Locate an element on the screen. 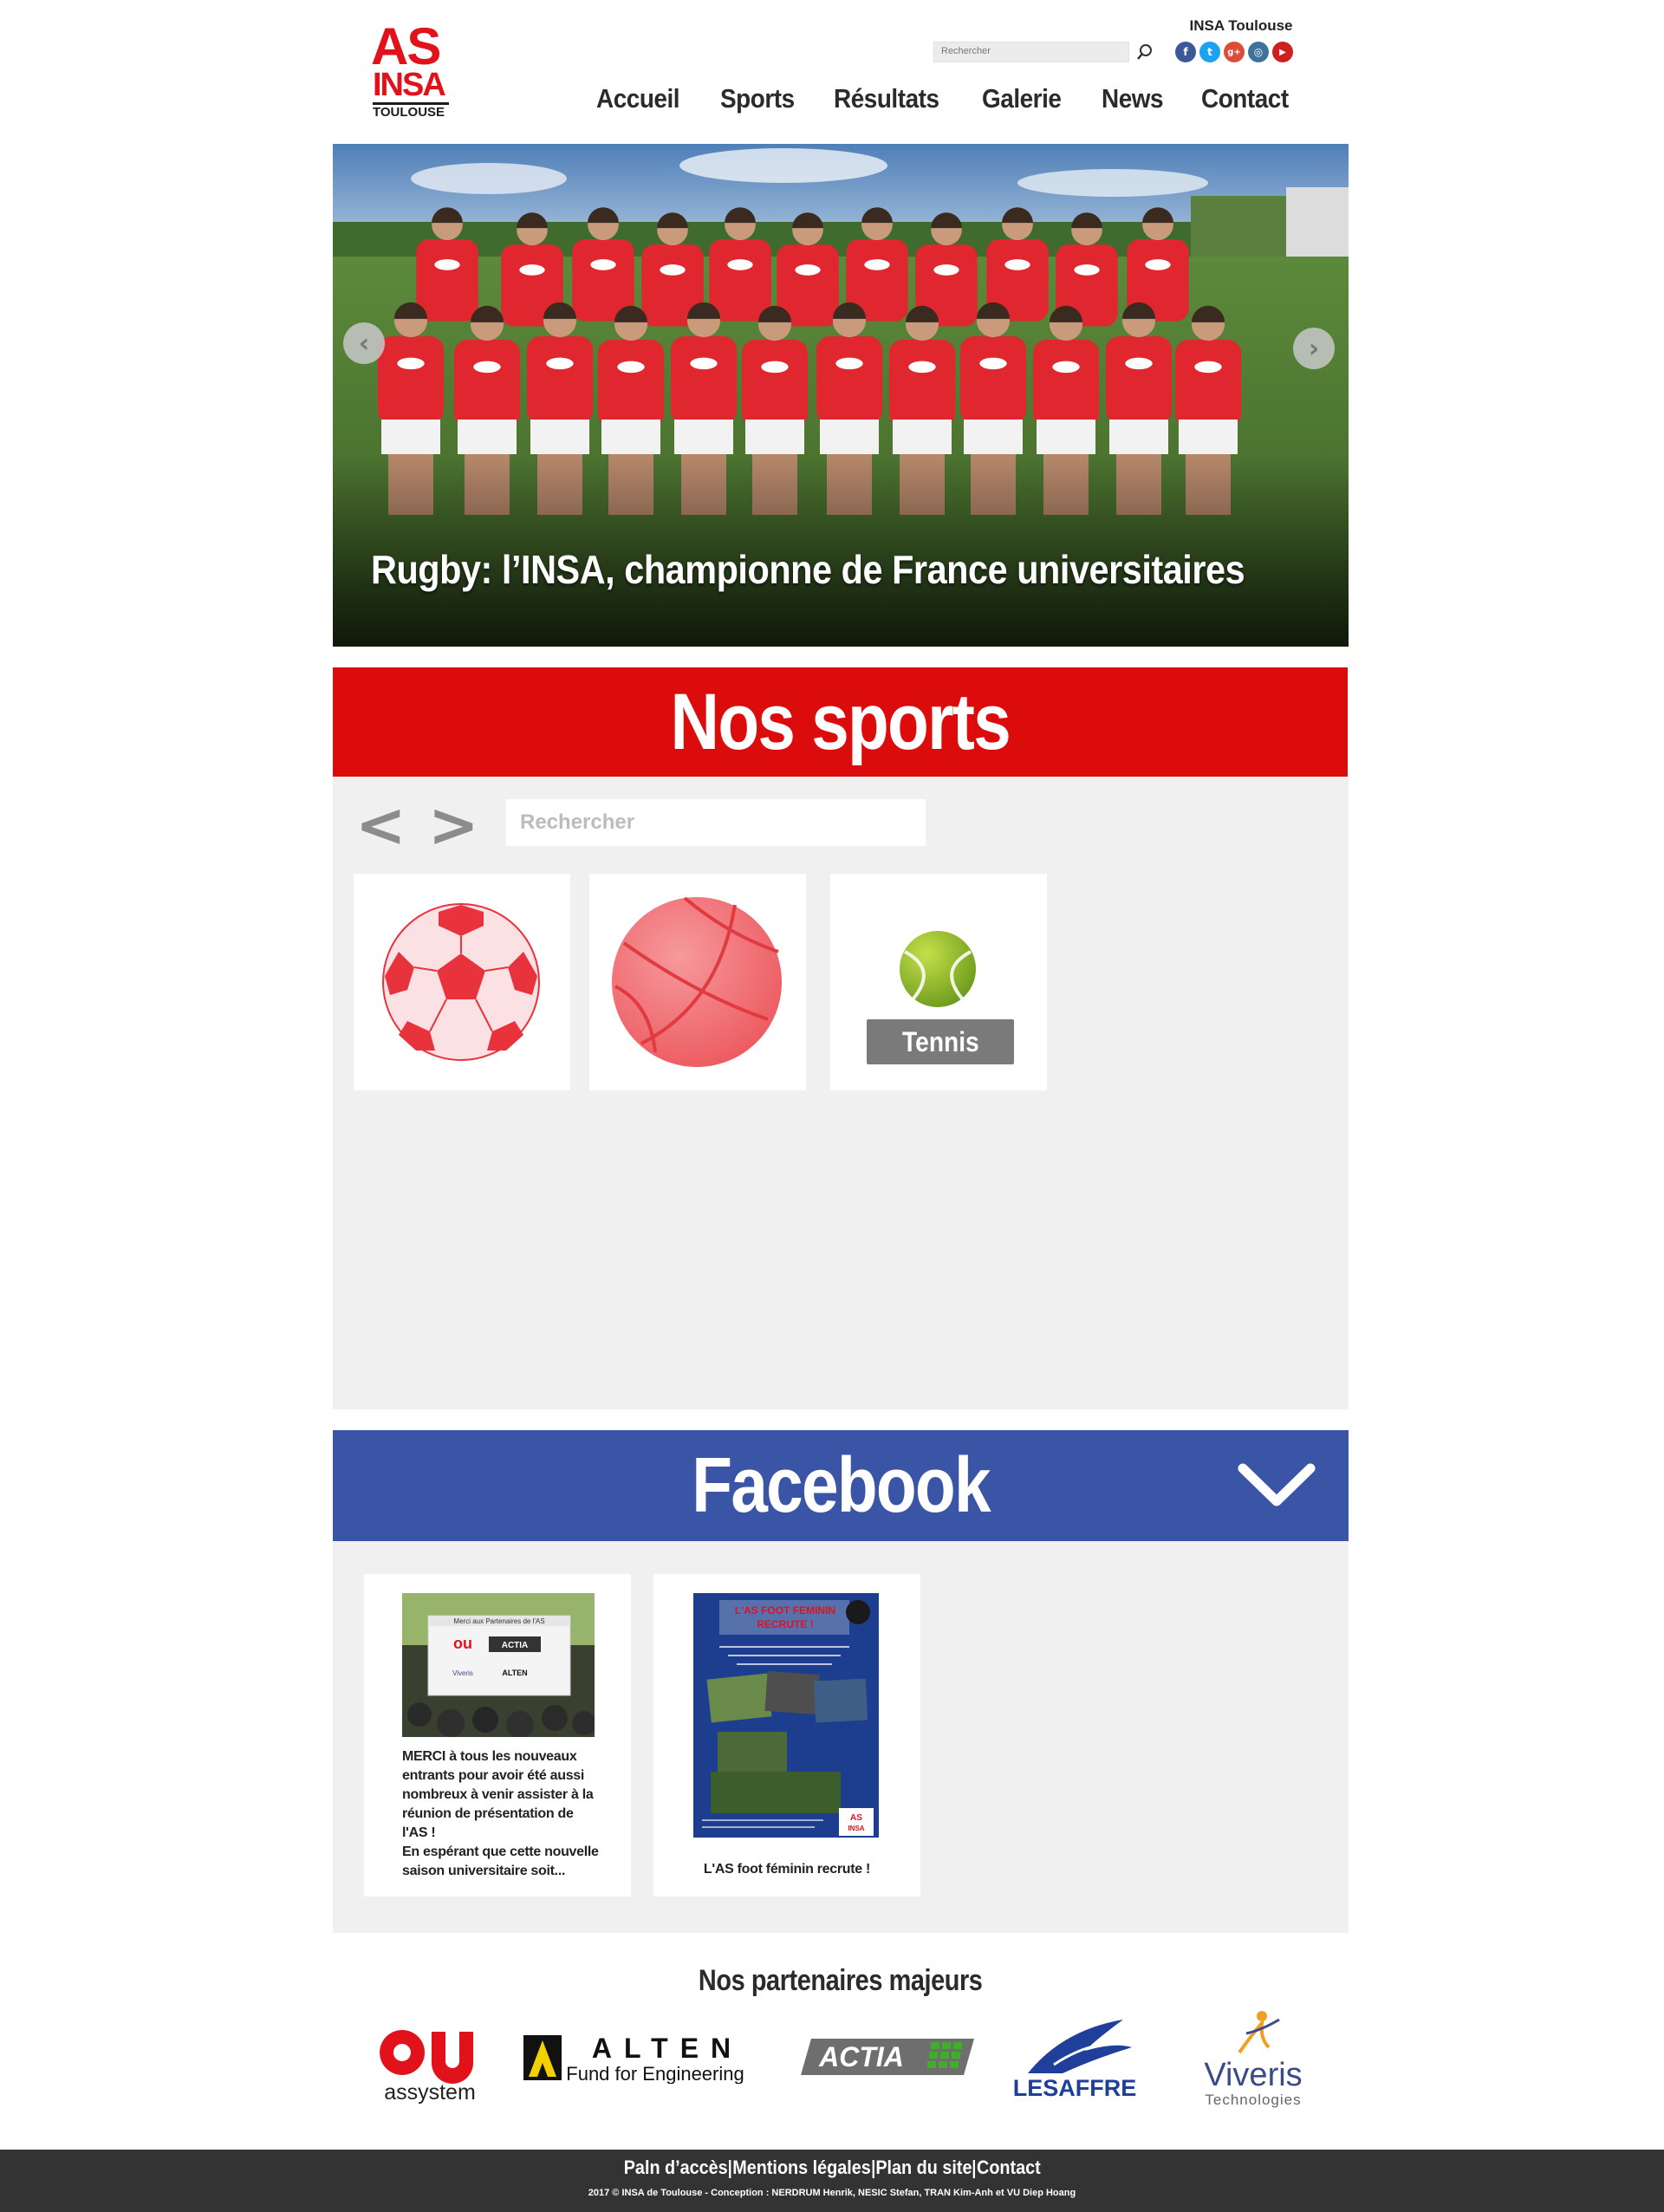 This screenshot has height=2212, width=1664. site-logo: AS INSA TOULOUSE is located at coordinates (411, 70).